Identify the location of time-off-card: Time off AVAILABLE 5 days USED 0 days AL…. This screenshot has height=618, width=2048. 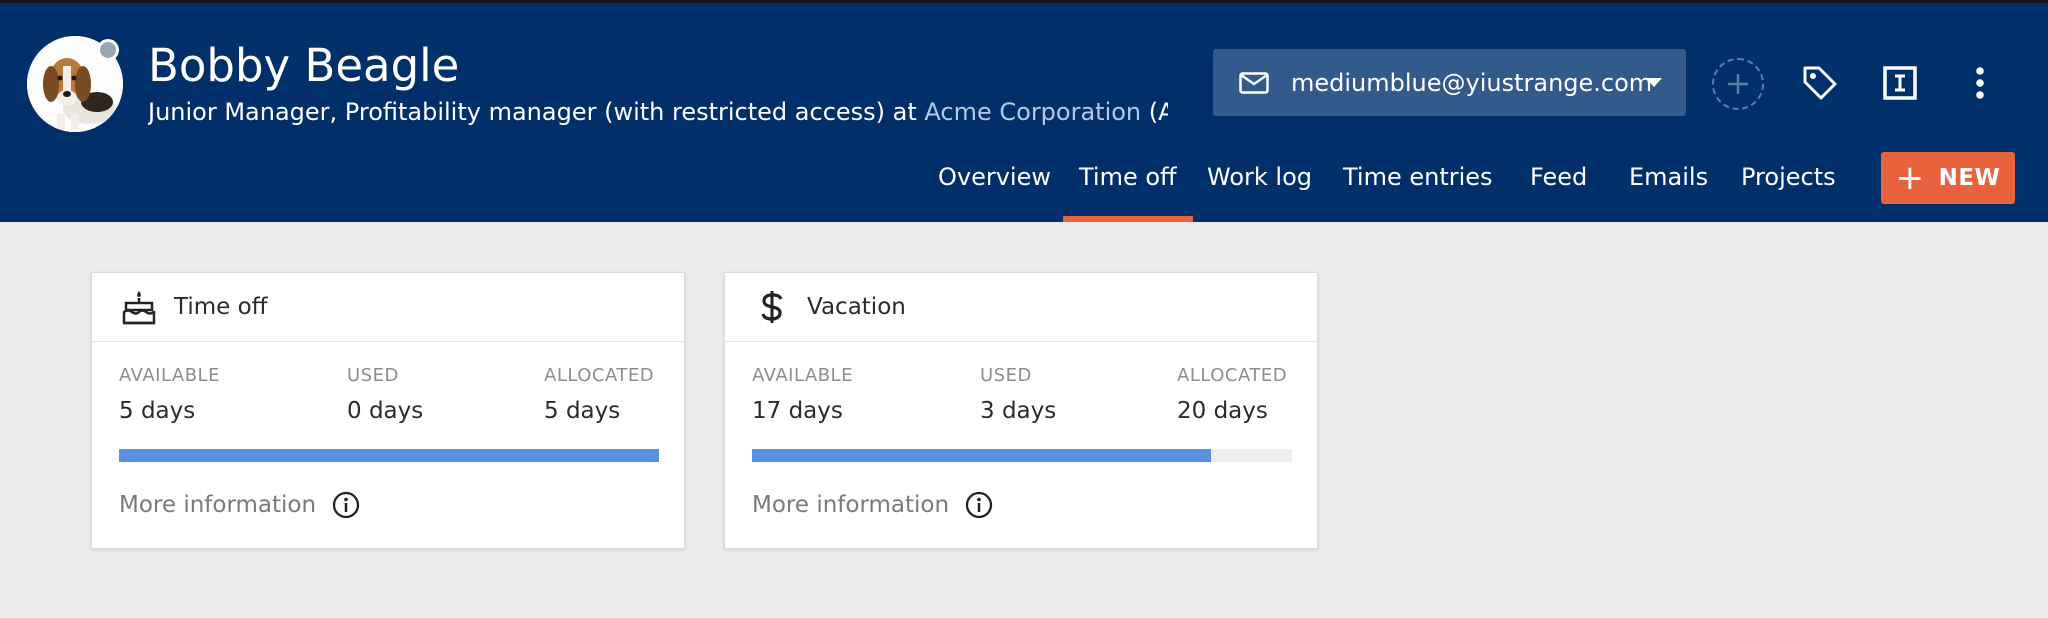
(388, 410).